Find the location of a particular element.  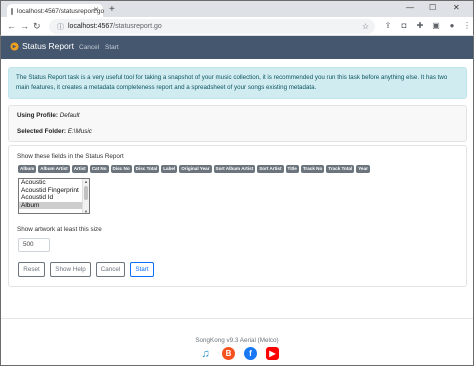

browser-tabstrip: localhost:4567/statusreport.go ✕ + — ☐ ✕ is located at coordinates (237, 9).